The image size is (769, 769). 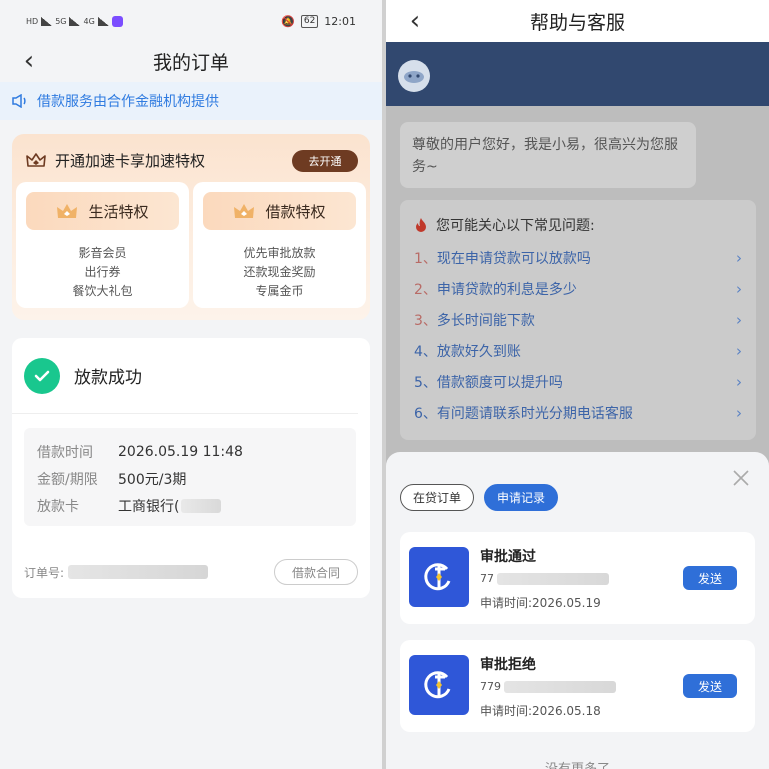 I want to click on greeting-bubble: 尊敬的用户您好，我是小易，很高兴为您服务~, so click(x=548, y=155).